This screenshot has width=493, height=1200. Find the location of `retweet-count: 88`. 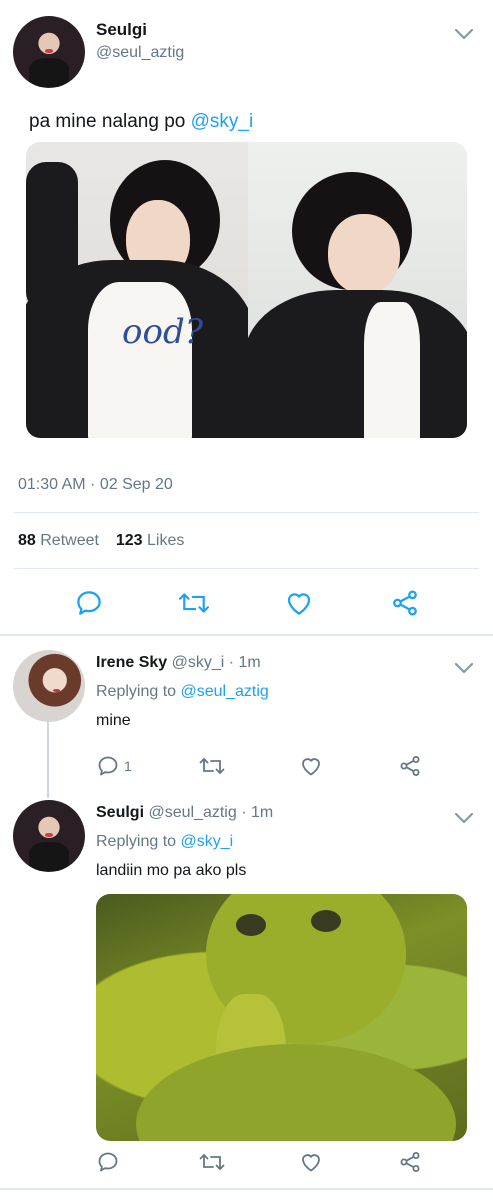

retweet-count: 88 is located at coordinates (27, 540).